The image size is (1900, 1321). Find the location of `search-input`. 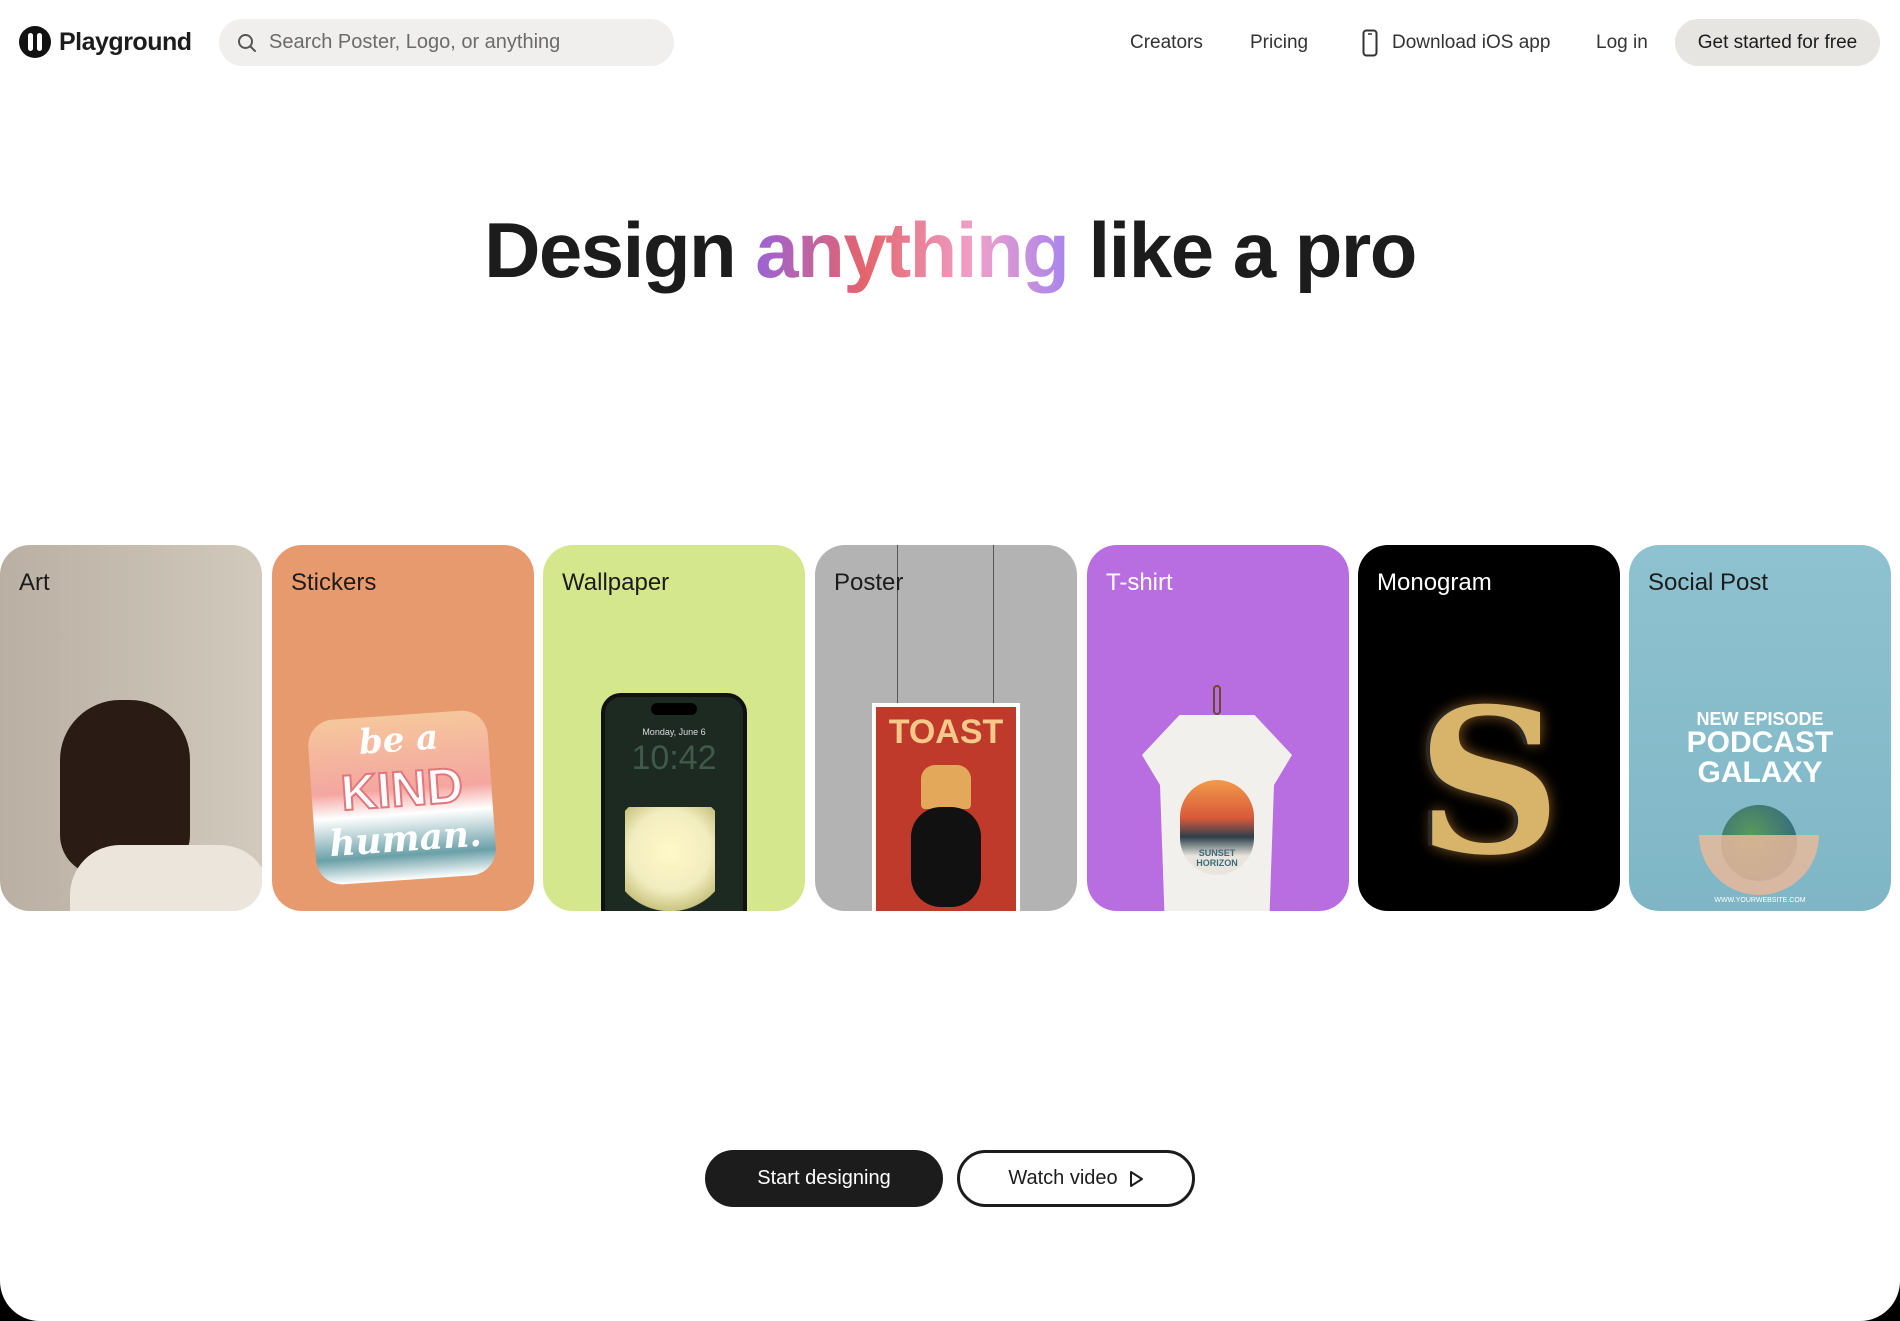

search-input is located at coordinates (459, 42).